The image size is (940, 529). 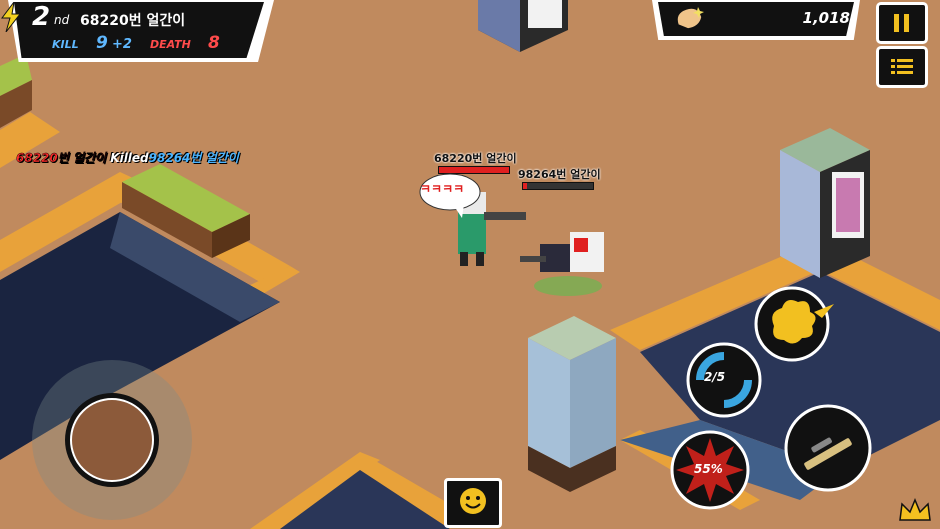 I want to click on ammo-count: 2/5, so click(x=715, y=377).